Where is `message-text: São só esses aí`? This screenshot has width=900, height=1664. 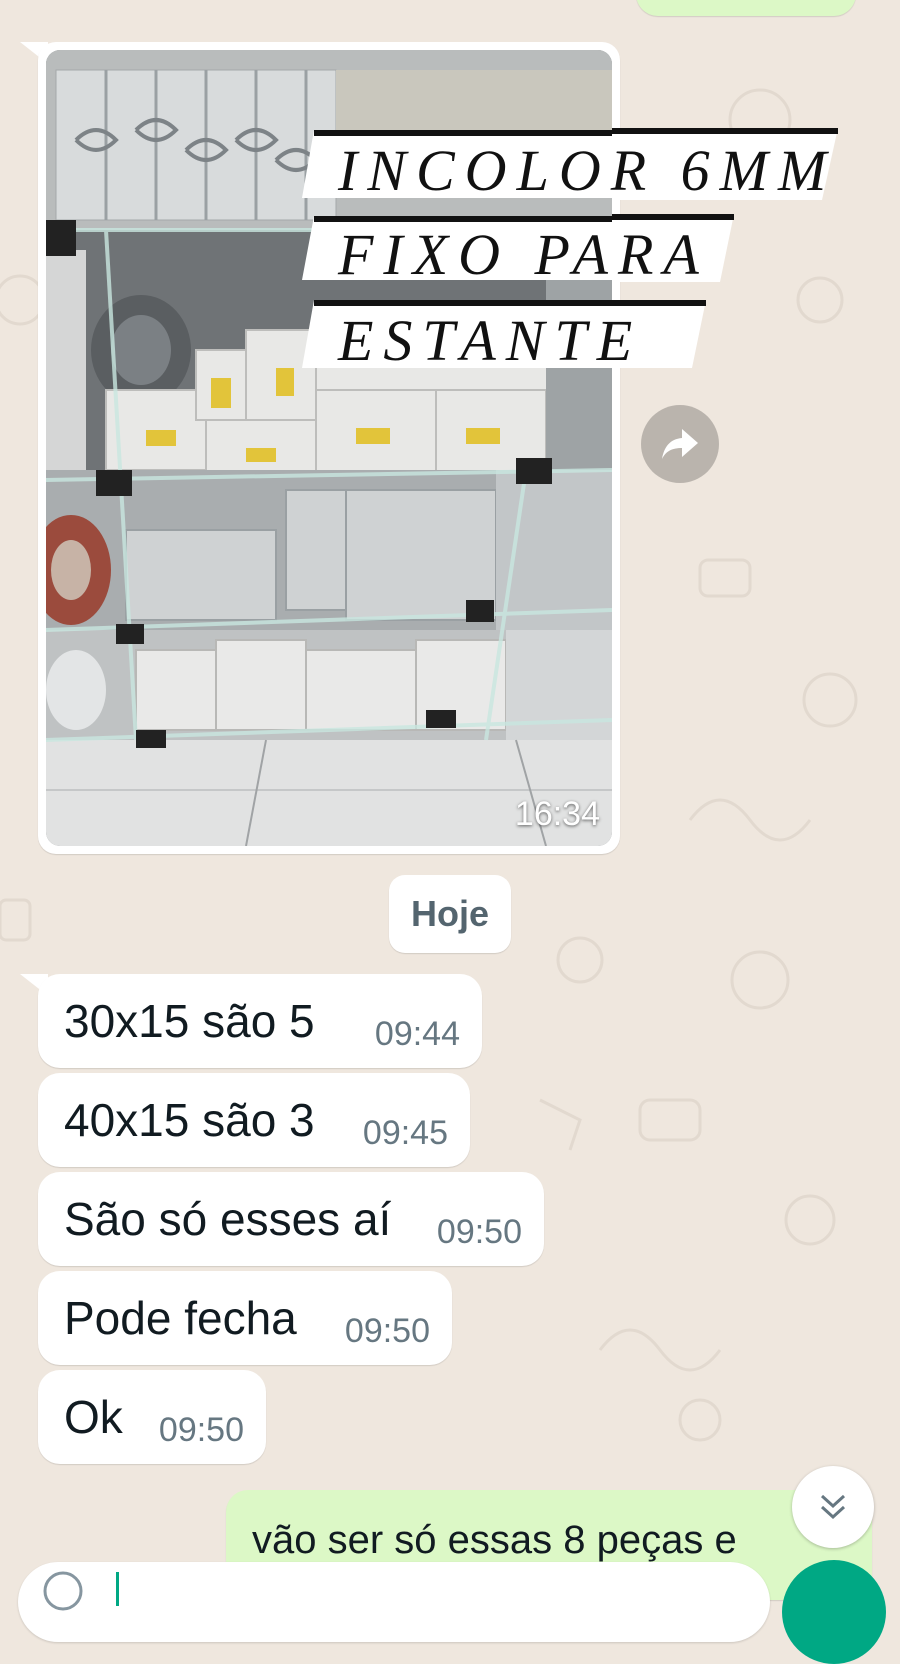
message-text: São só esses aí is located at coordinates (228, 1219).